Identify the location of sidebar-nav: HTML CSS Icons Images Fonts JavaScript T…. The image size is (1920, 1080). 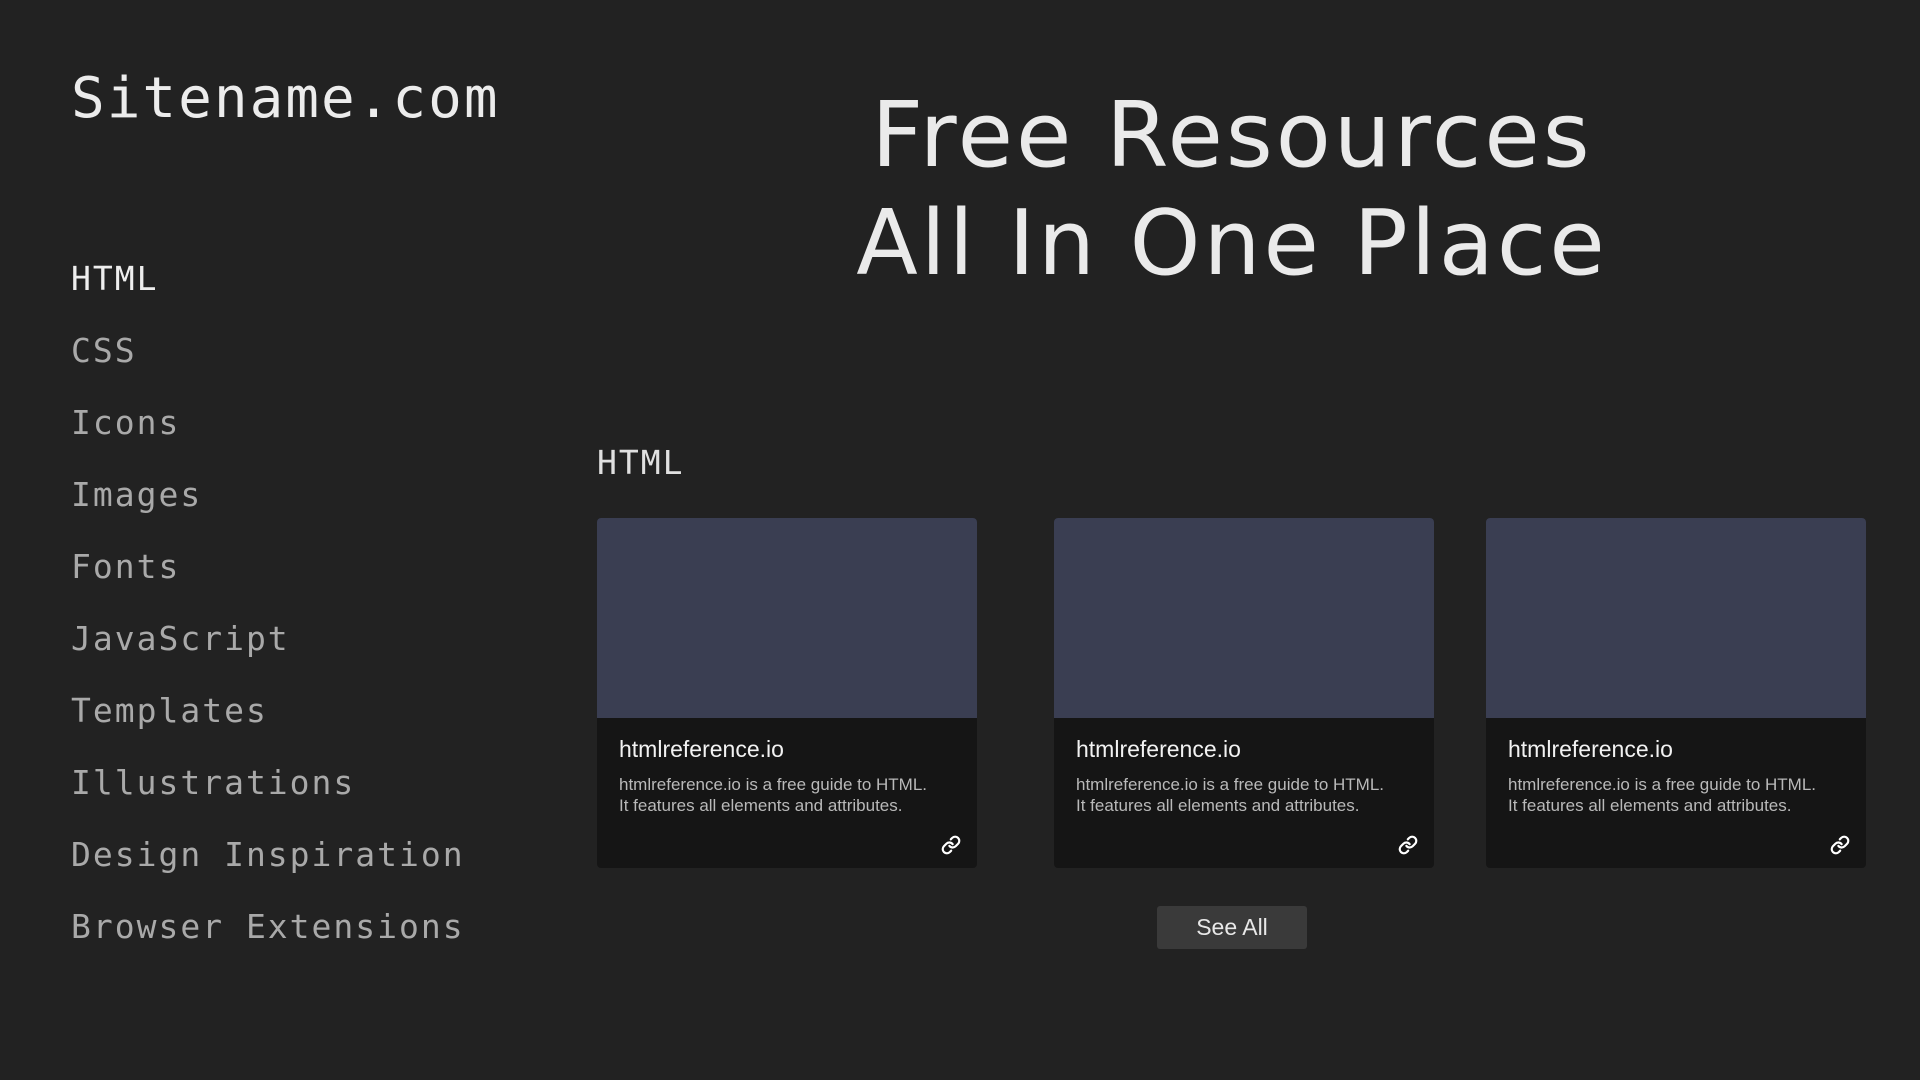
(268, 615).